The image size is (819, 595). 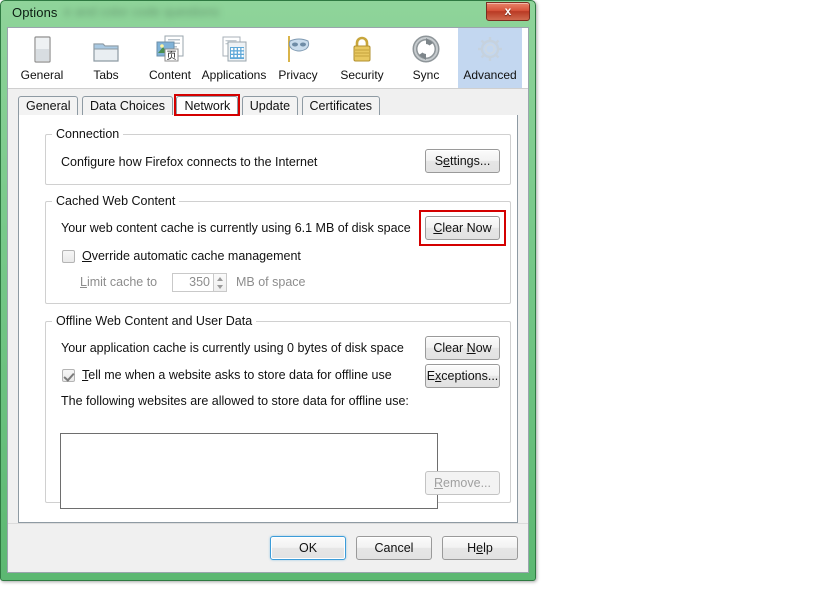 I want to click on override-cache-accesskey: O, so click(x=87, y=256).